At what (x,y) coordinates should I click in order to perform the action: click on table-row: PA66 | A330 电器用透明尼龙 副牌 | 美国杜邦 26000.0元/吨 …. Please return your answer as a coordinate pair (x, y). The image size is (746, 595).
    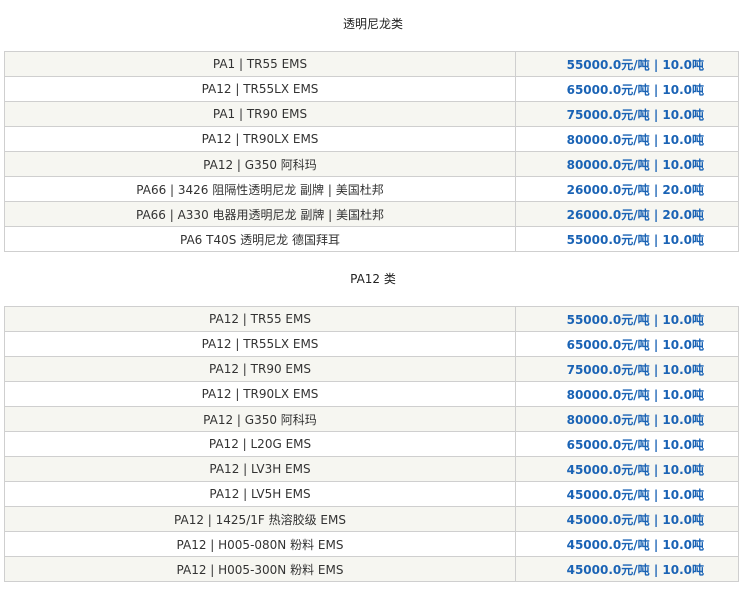
    Looking at the image, I should click on (371, 214).